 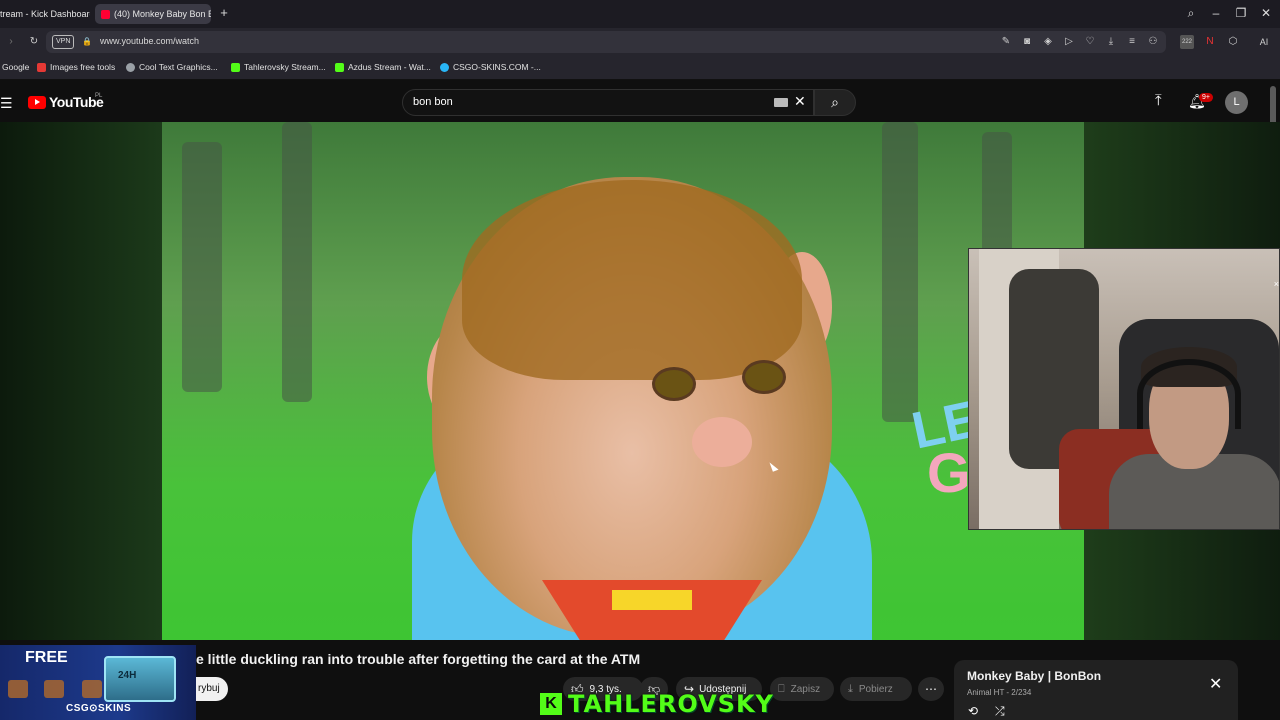 What do you see at coordinates (37, 102) in the screenshot?
I see `youtube-play-icon` at bounding box center [37, 102].